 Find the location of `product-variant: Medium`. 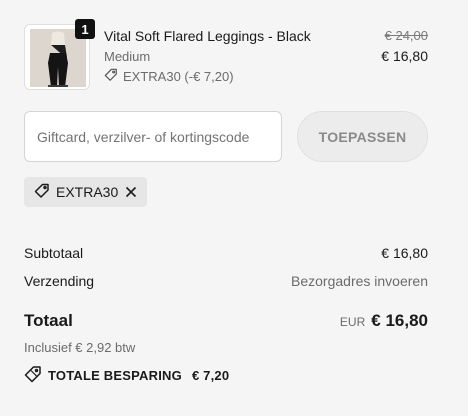

product-variant: Medium is located at coordinates (127, 56).